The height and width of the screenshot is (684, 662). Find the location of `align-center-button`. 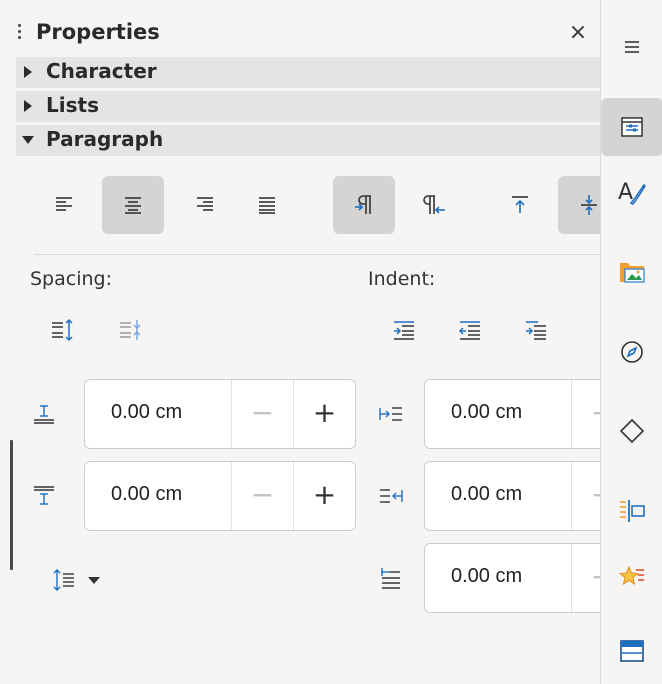

align-center-button is located at coordinates (133, 205).